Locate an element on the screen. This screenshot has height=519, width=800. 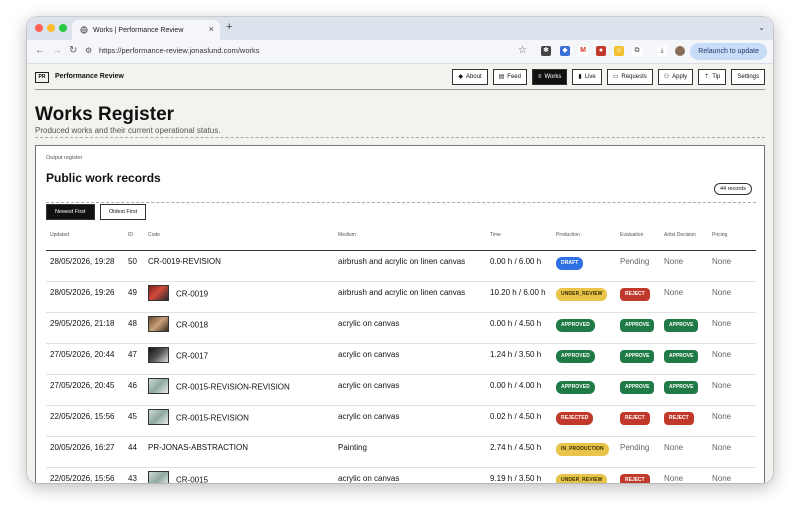
updated-text: 28/05/2026, 19:26 is located at coordinates (82, 292).